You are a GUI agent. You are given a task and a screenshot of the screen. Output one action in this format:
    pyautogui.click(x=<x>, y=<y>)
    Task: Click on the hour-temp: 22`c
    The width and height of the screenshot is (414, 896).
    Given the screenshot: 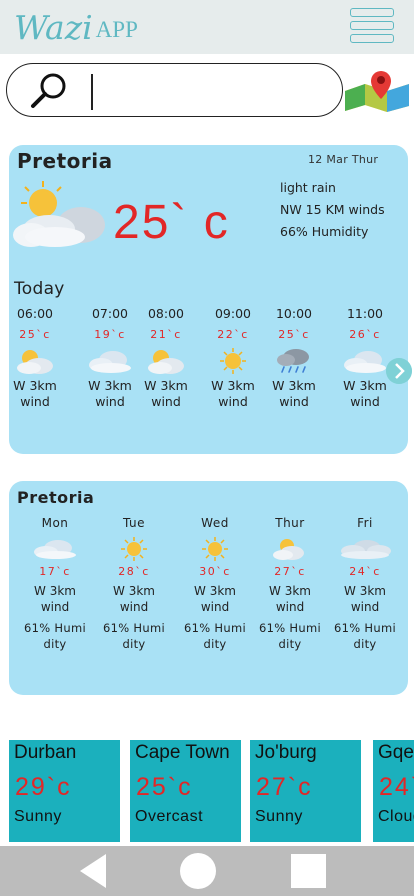 What is the action you would take?
    pyautogui.click(x=233, y=334)
    